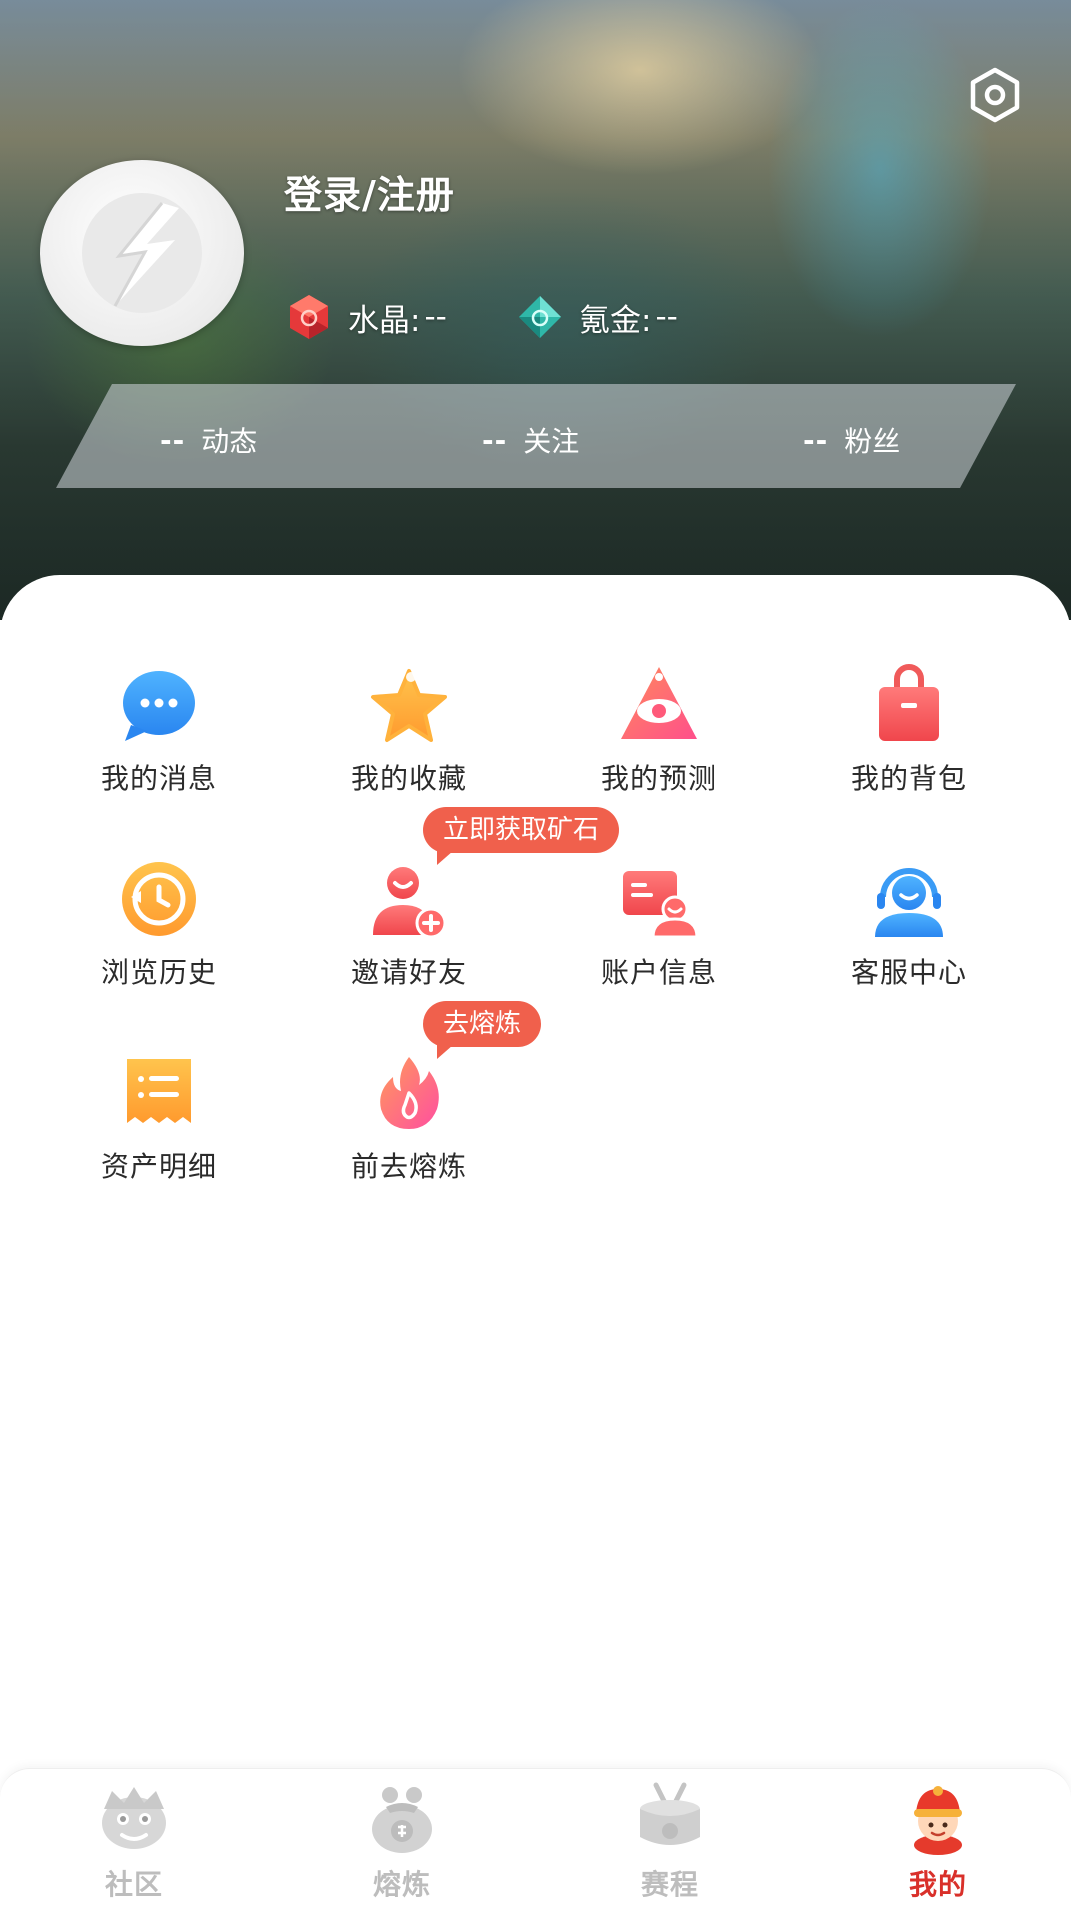  I want to click on tab-smelt: 熔炼, so click(402, 1844).